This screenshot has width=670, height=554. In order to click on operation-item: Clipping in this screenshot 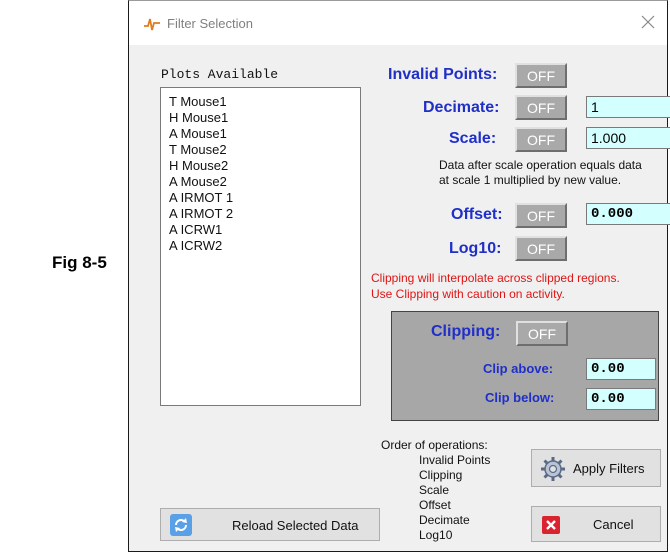, I will do `click(441, 475)`.